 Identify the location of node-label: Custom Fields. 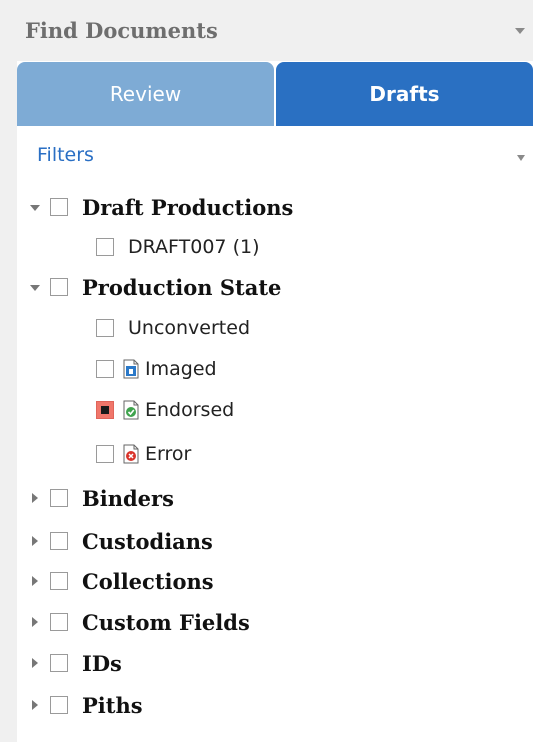
(166, 622).